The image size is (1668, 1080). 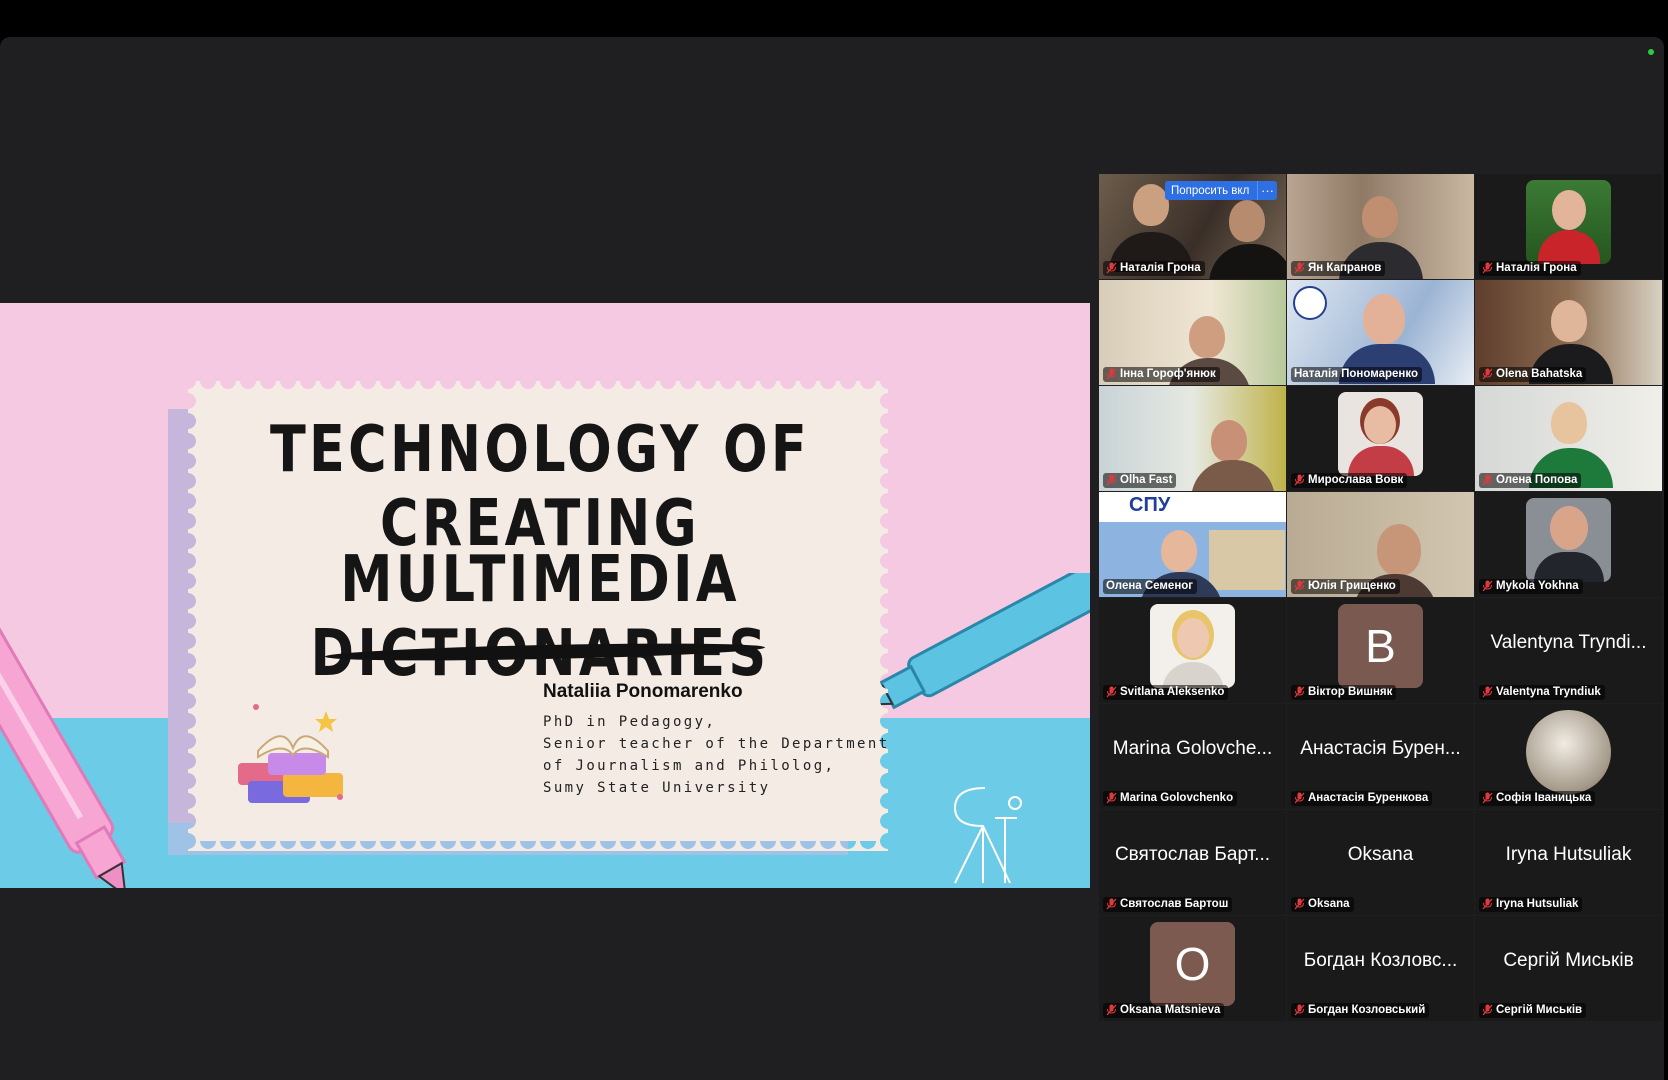 What do you see at coordinates (1568, 854) in the screenshot?
I see `participant-display-name: Iryna Hutsuliak` at bounding box center [1568, 854].